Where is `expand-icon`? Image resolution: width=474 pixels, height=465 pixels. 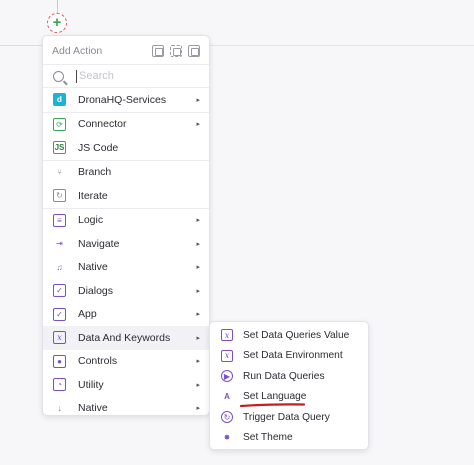
expand-icon is located at coordinates (158, 51).